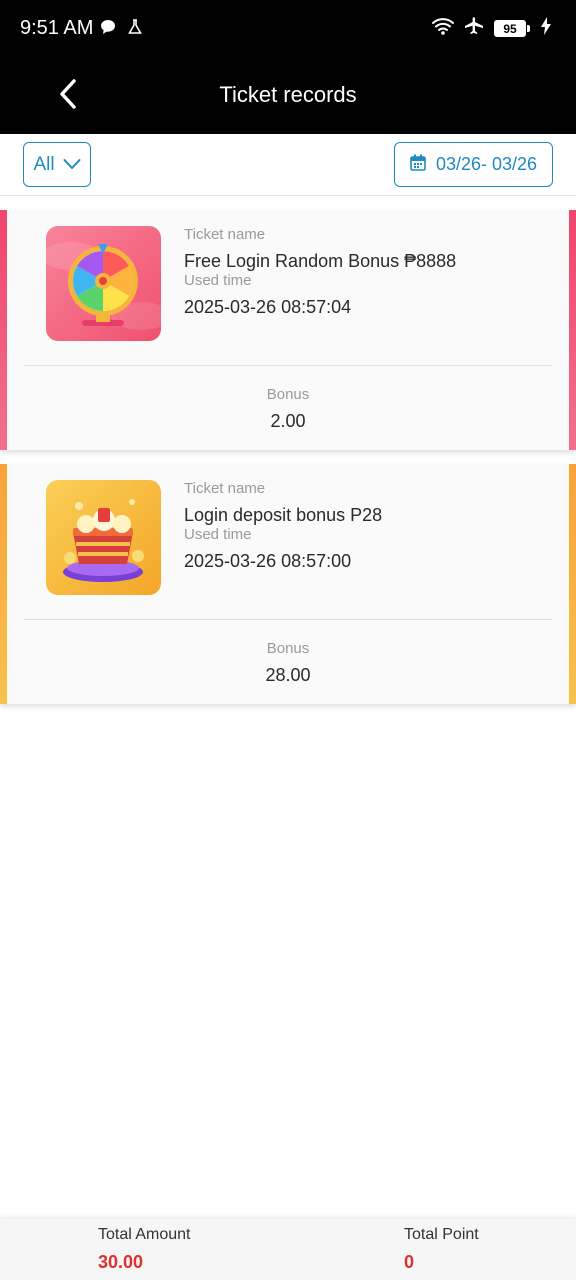 Image resolution: width=576 pixels, height=1280 pixels. Describe the element at coordinates (320, 261) in the screenshot. I see `ticket-name-value: Free Login Random Bonus ₱8888` at that location.